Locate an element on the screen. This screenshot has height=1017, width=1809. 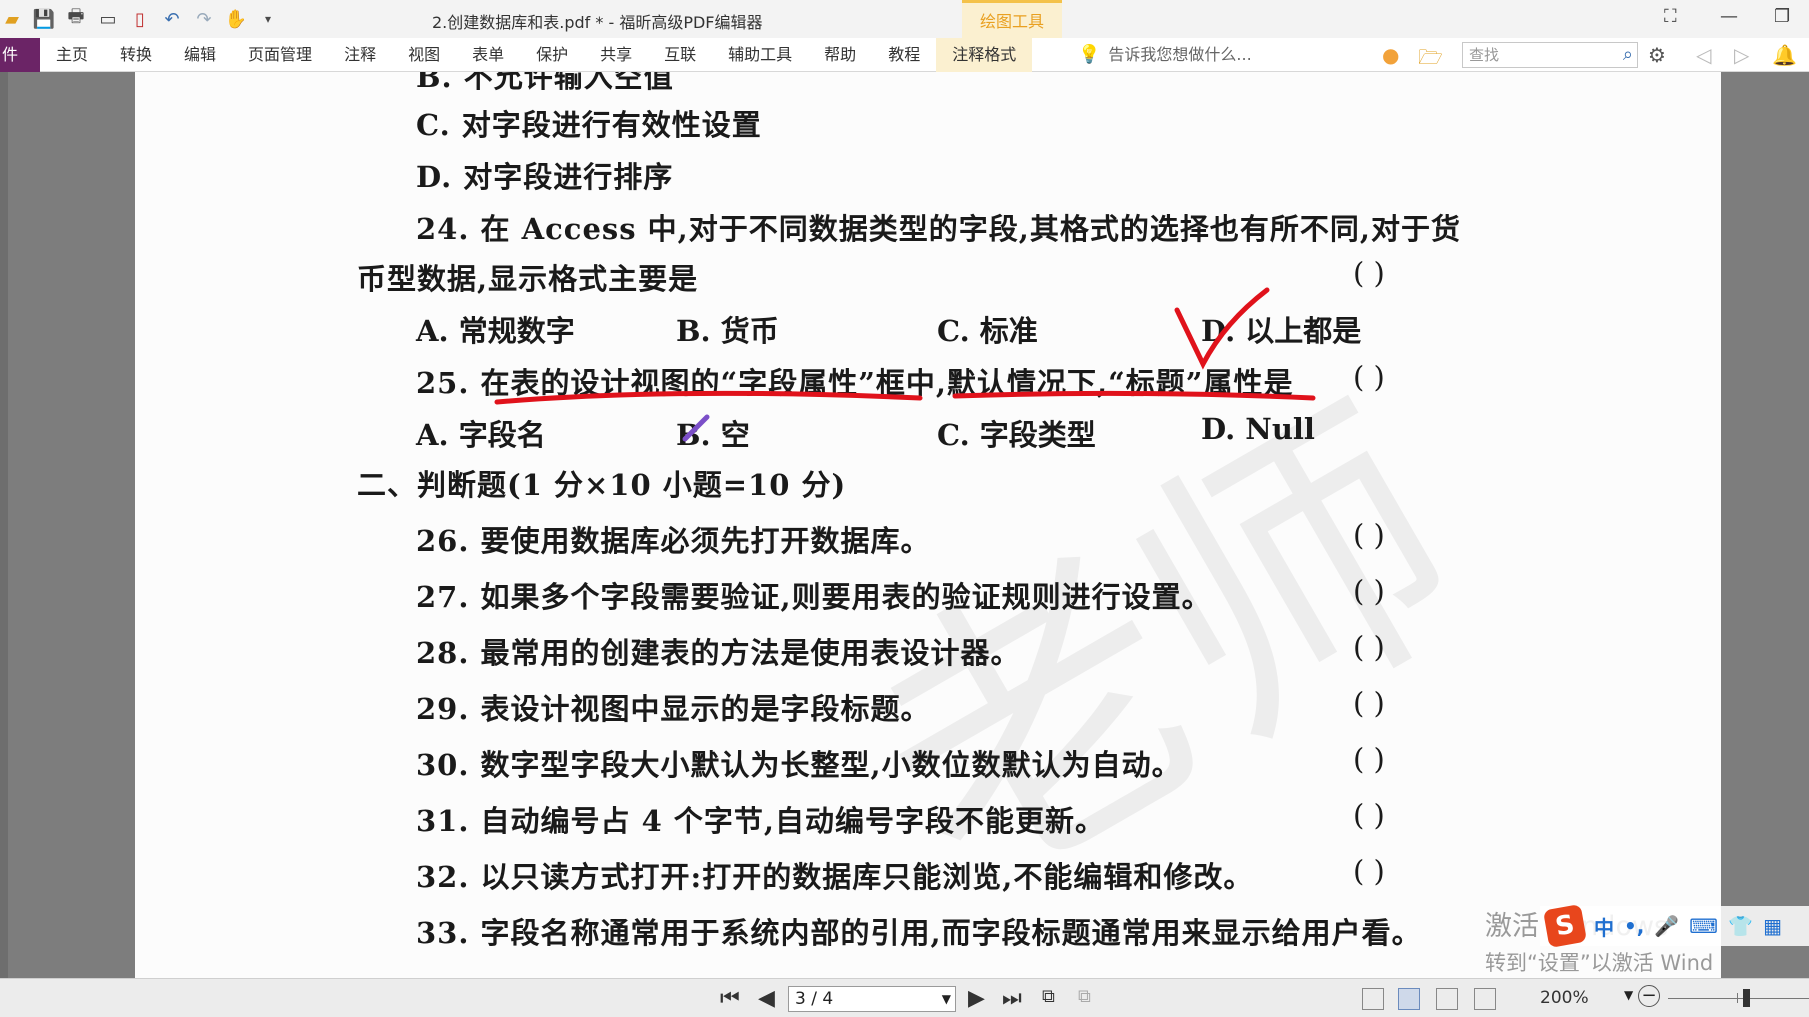
two-page-view-icon is located at coordinates (1447, 999).